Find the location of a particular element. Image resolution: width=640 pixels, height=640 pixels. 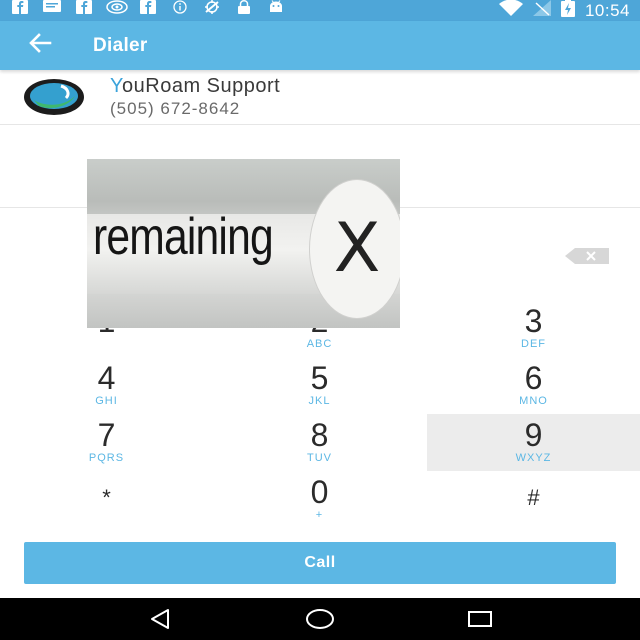

key-9: 9 WXYZ is located at coordinates (533, 442).